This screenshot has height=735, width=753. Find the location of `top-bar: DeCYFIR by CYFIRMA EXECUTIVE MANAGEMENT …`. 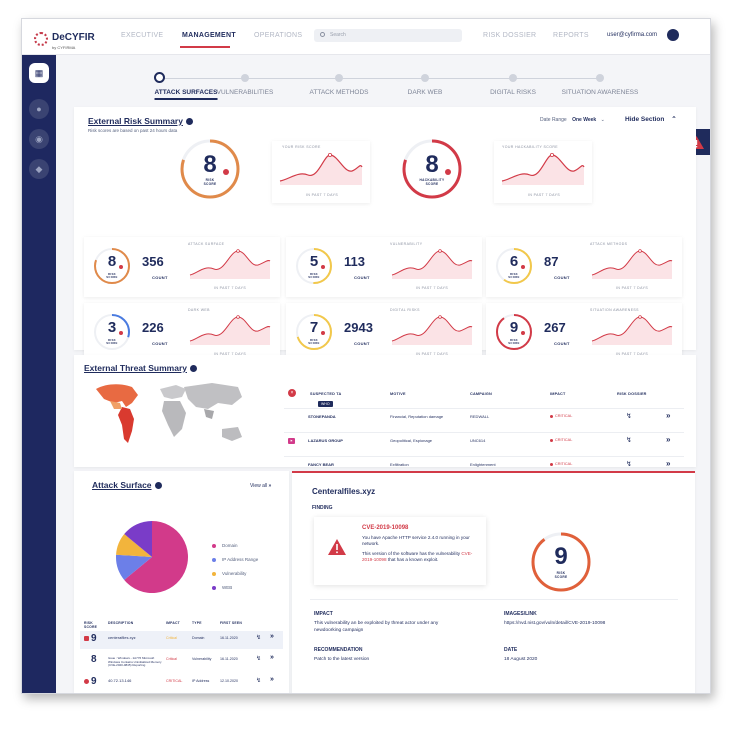

top-bar: DeCYFIR by CYFIRMA EXECUTIVE MANAGEMENT … is located at coordinates (366, 37).